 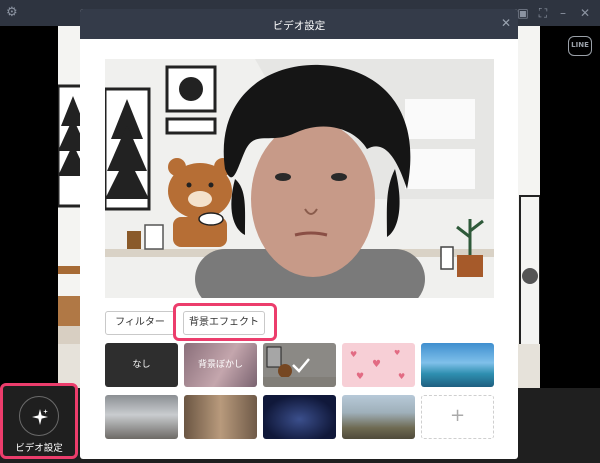 What do you see at coordinates (523, 13) in the screenshot?
I see `overlap-icon: ▣` at bounding box center [523, 13].